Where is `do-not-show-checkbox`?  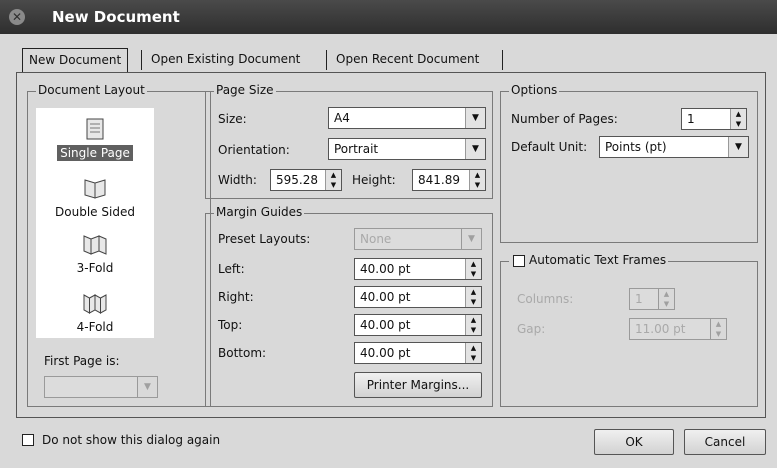 do-not-show-checkbox is located at coordinates (28, 440).